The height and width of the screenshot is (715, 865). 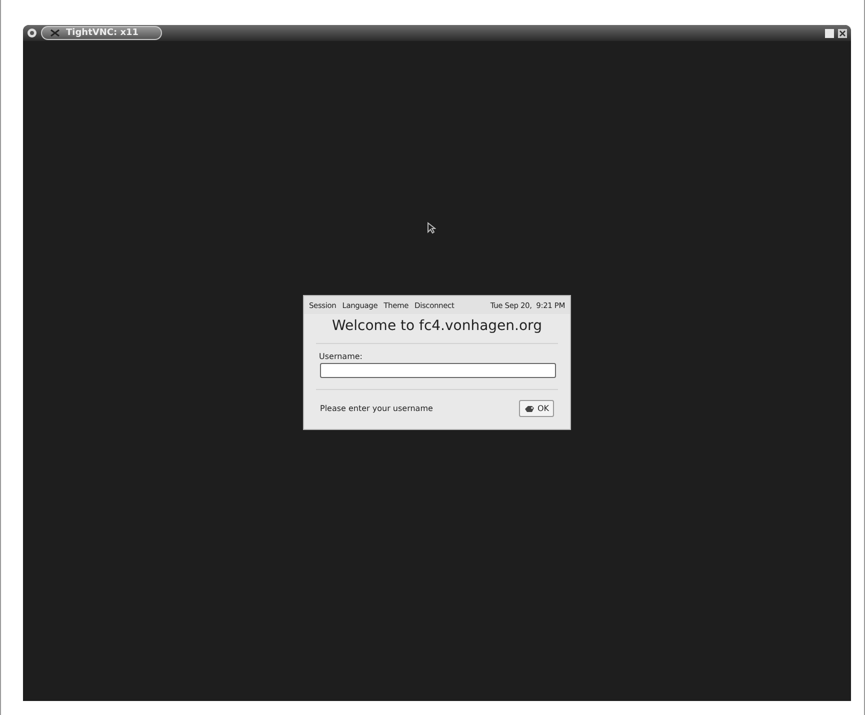 What do you see at coordinates (829, 33) in the screenshot?
I see `maximize-icon` at bounding box center [829, 33].